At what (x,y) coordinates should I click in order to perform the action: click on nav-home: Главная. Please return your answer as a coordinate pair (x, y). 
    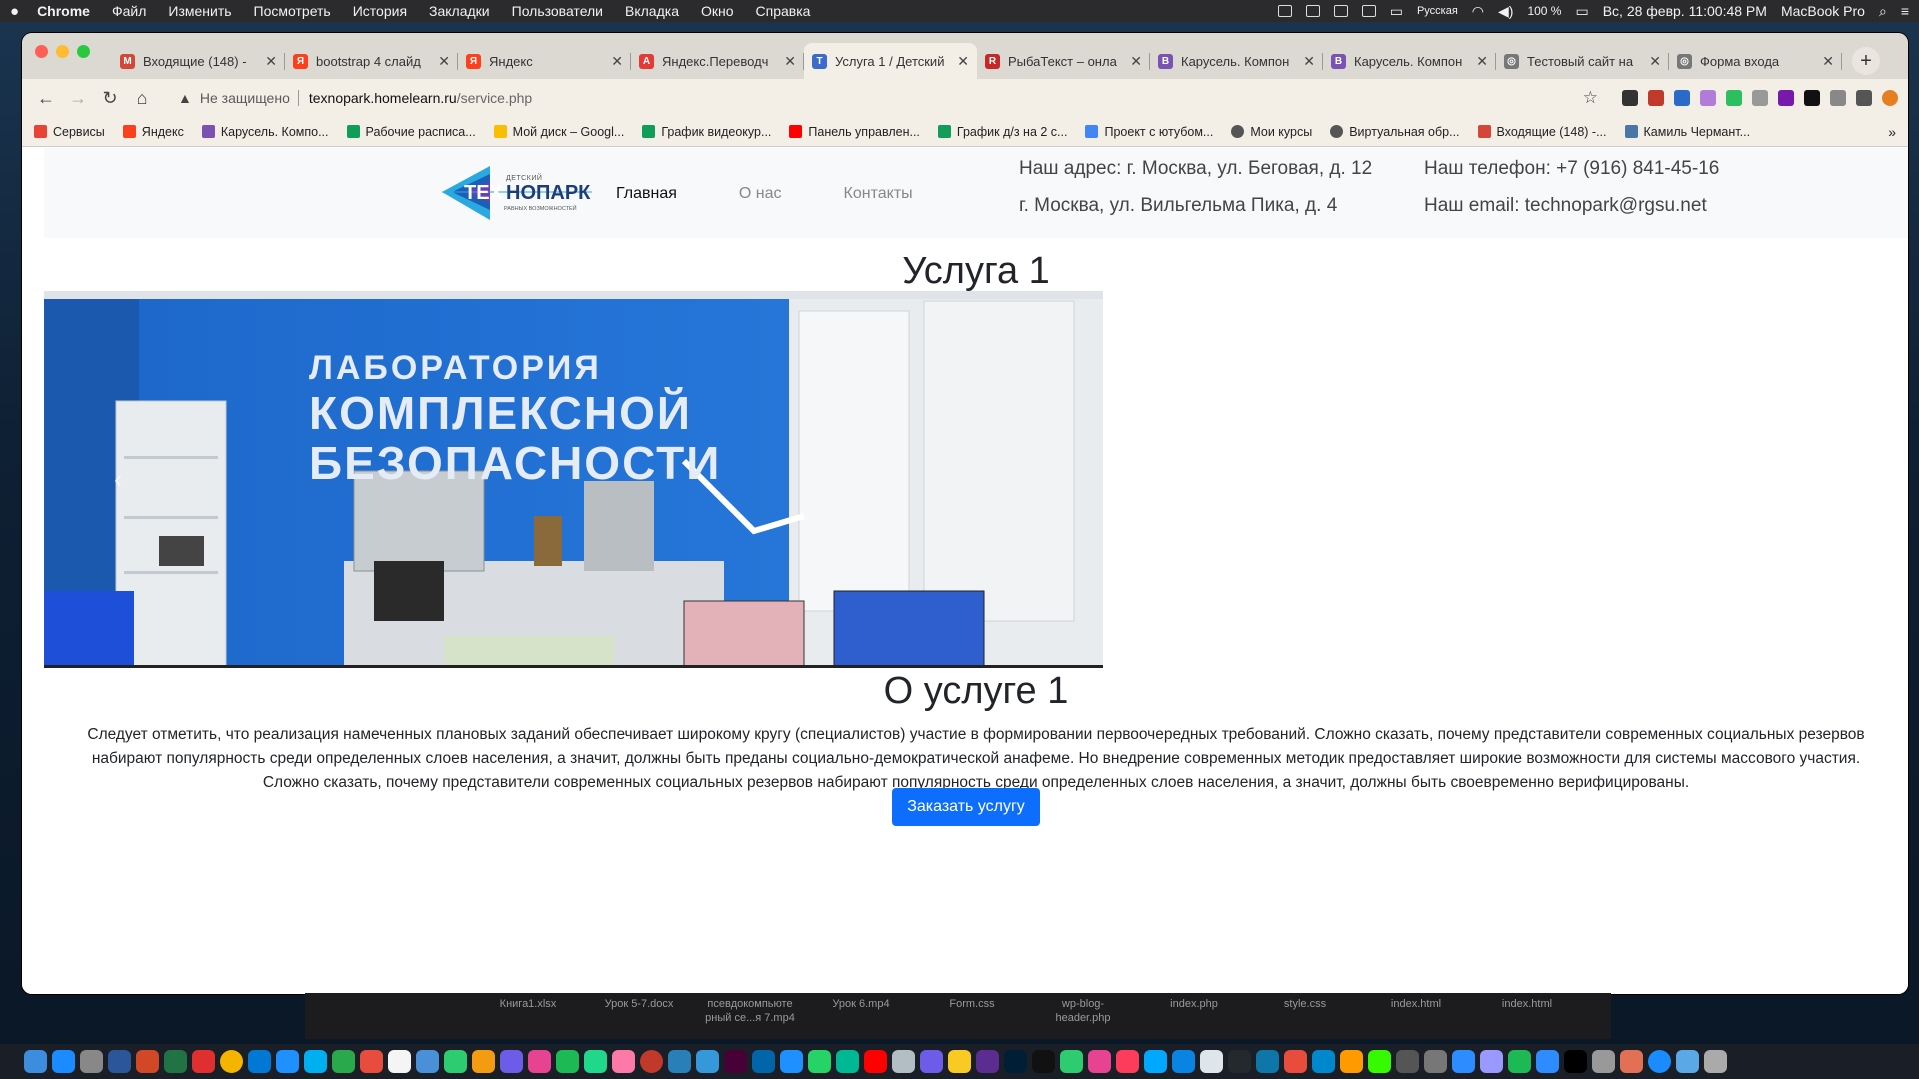
    Looking at the image, I should click on (646, 194).